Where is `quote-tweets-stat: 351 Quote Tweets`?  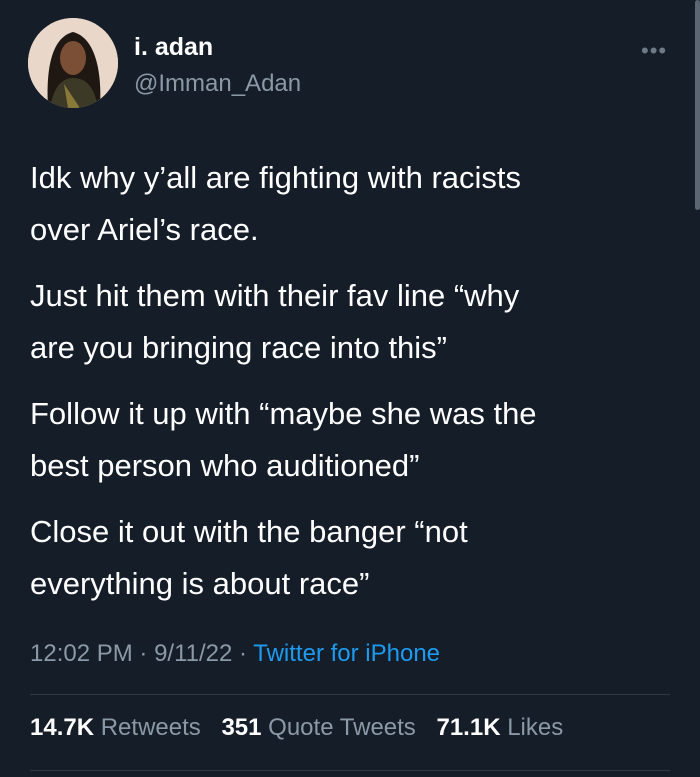 quote-tweets-stat: 351 Quote Tweets is located at coordinates (318, 727).